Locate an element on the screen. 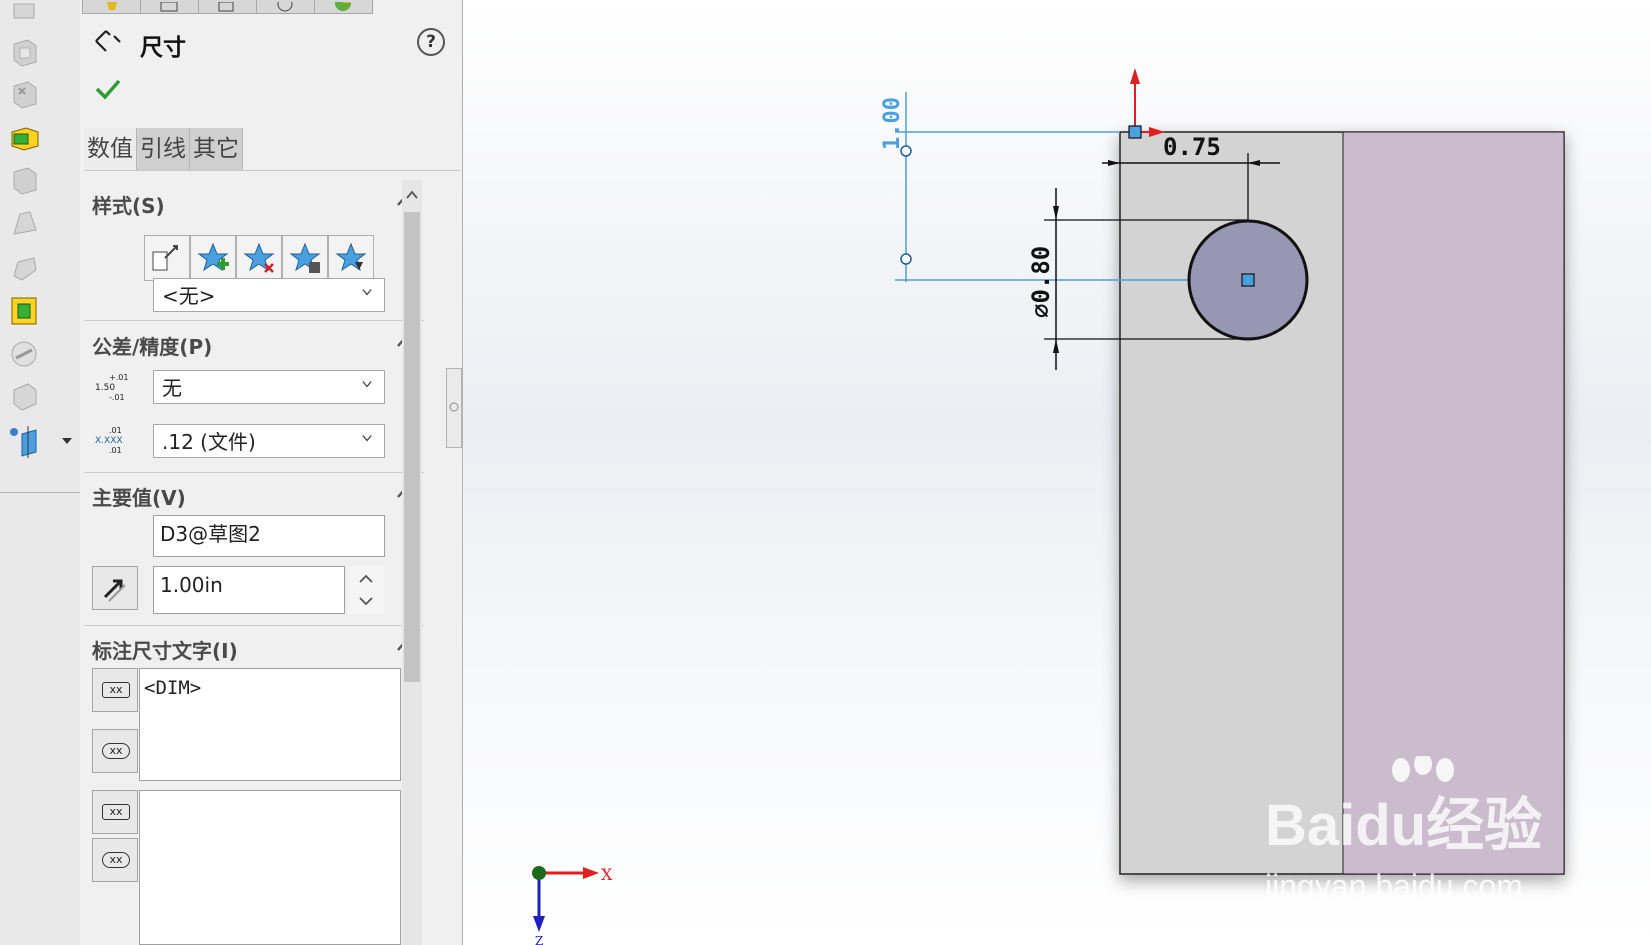 This screenshot has height=945, width=1651. dimension-name-input: D3@草图2 is located at coordinates (269, 536).